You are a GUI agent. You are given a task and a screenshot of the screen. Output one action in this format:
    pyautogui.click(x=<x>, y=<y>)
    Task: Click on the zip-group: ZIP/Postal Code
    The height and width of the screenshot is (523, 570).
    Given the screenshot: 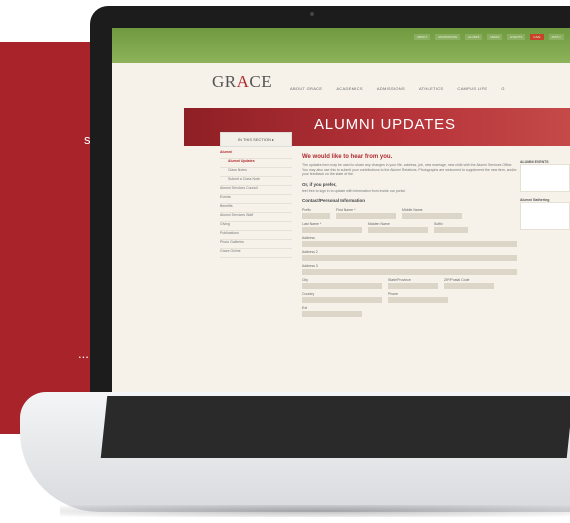 What is the action you would take?
    pyautogui.click(x=469, y=282)
    